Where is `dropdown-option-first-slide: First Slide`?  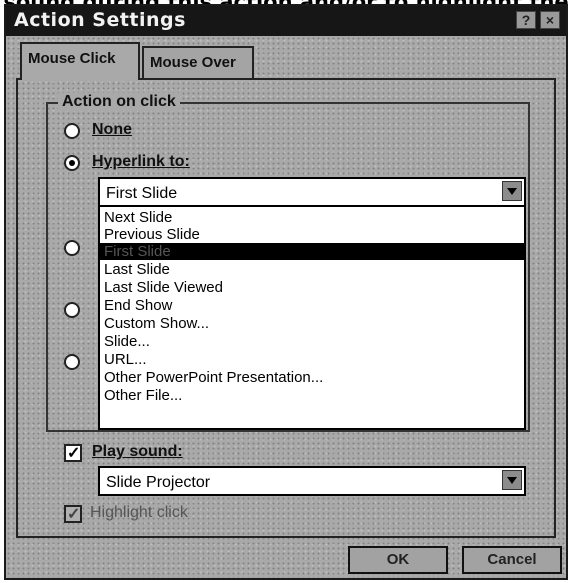 dropdown-option-first-slide: First Slide is located at coordinates (312, 251).